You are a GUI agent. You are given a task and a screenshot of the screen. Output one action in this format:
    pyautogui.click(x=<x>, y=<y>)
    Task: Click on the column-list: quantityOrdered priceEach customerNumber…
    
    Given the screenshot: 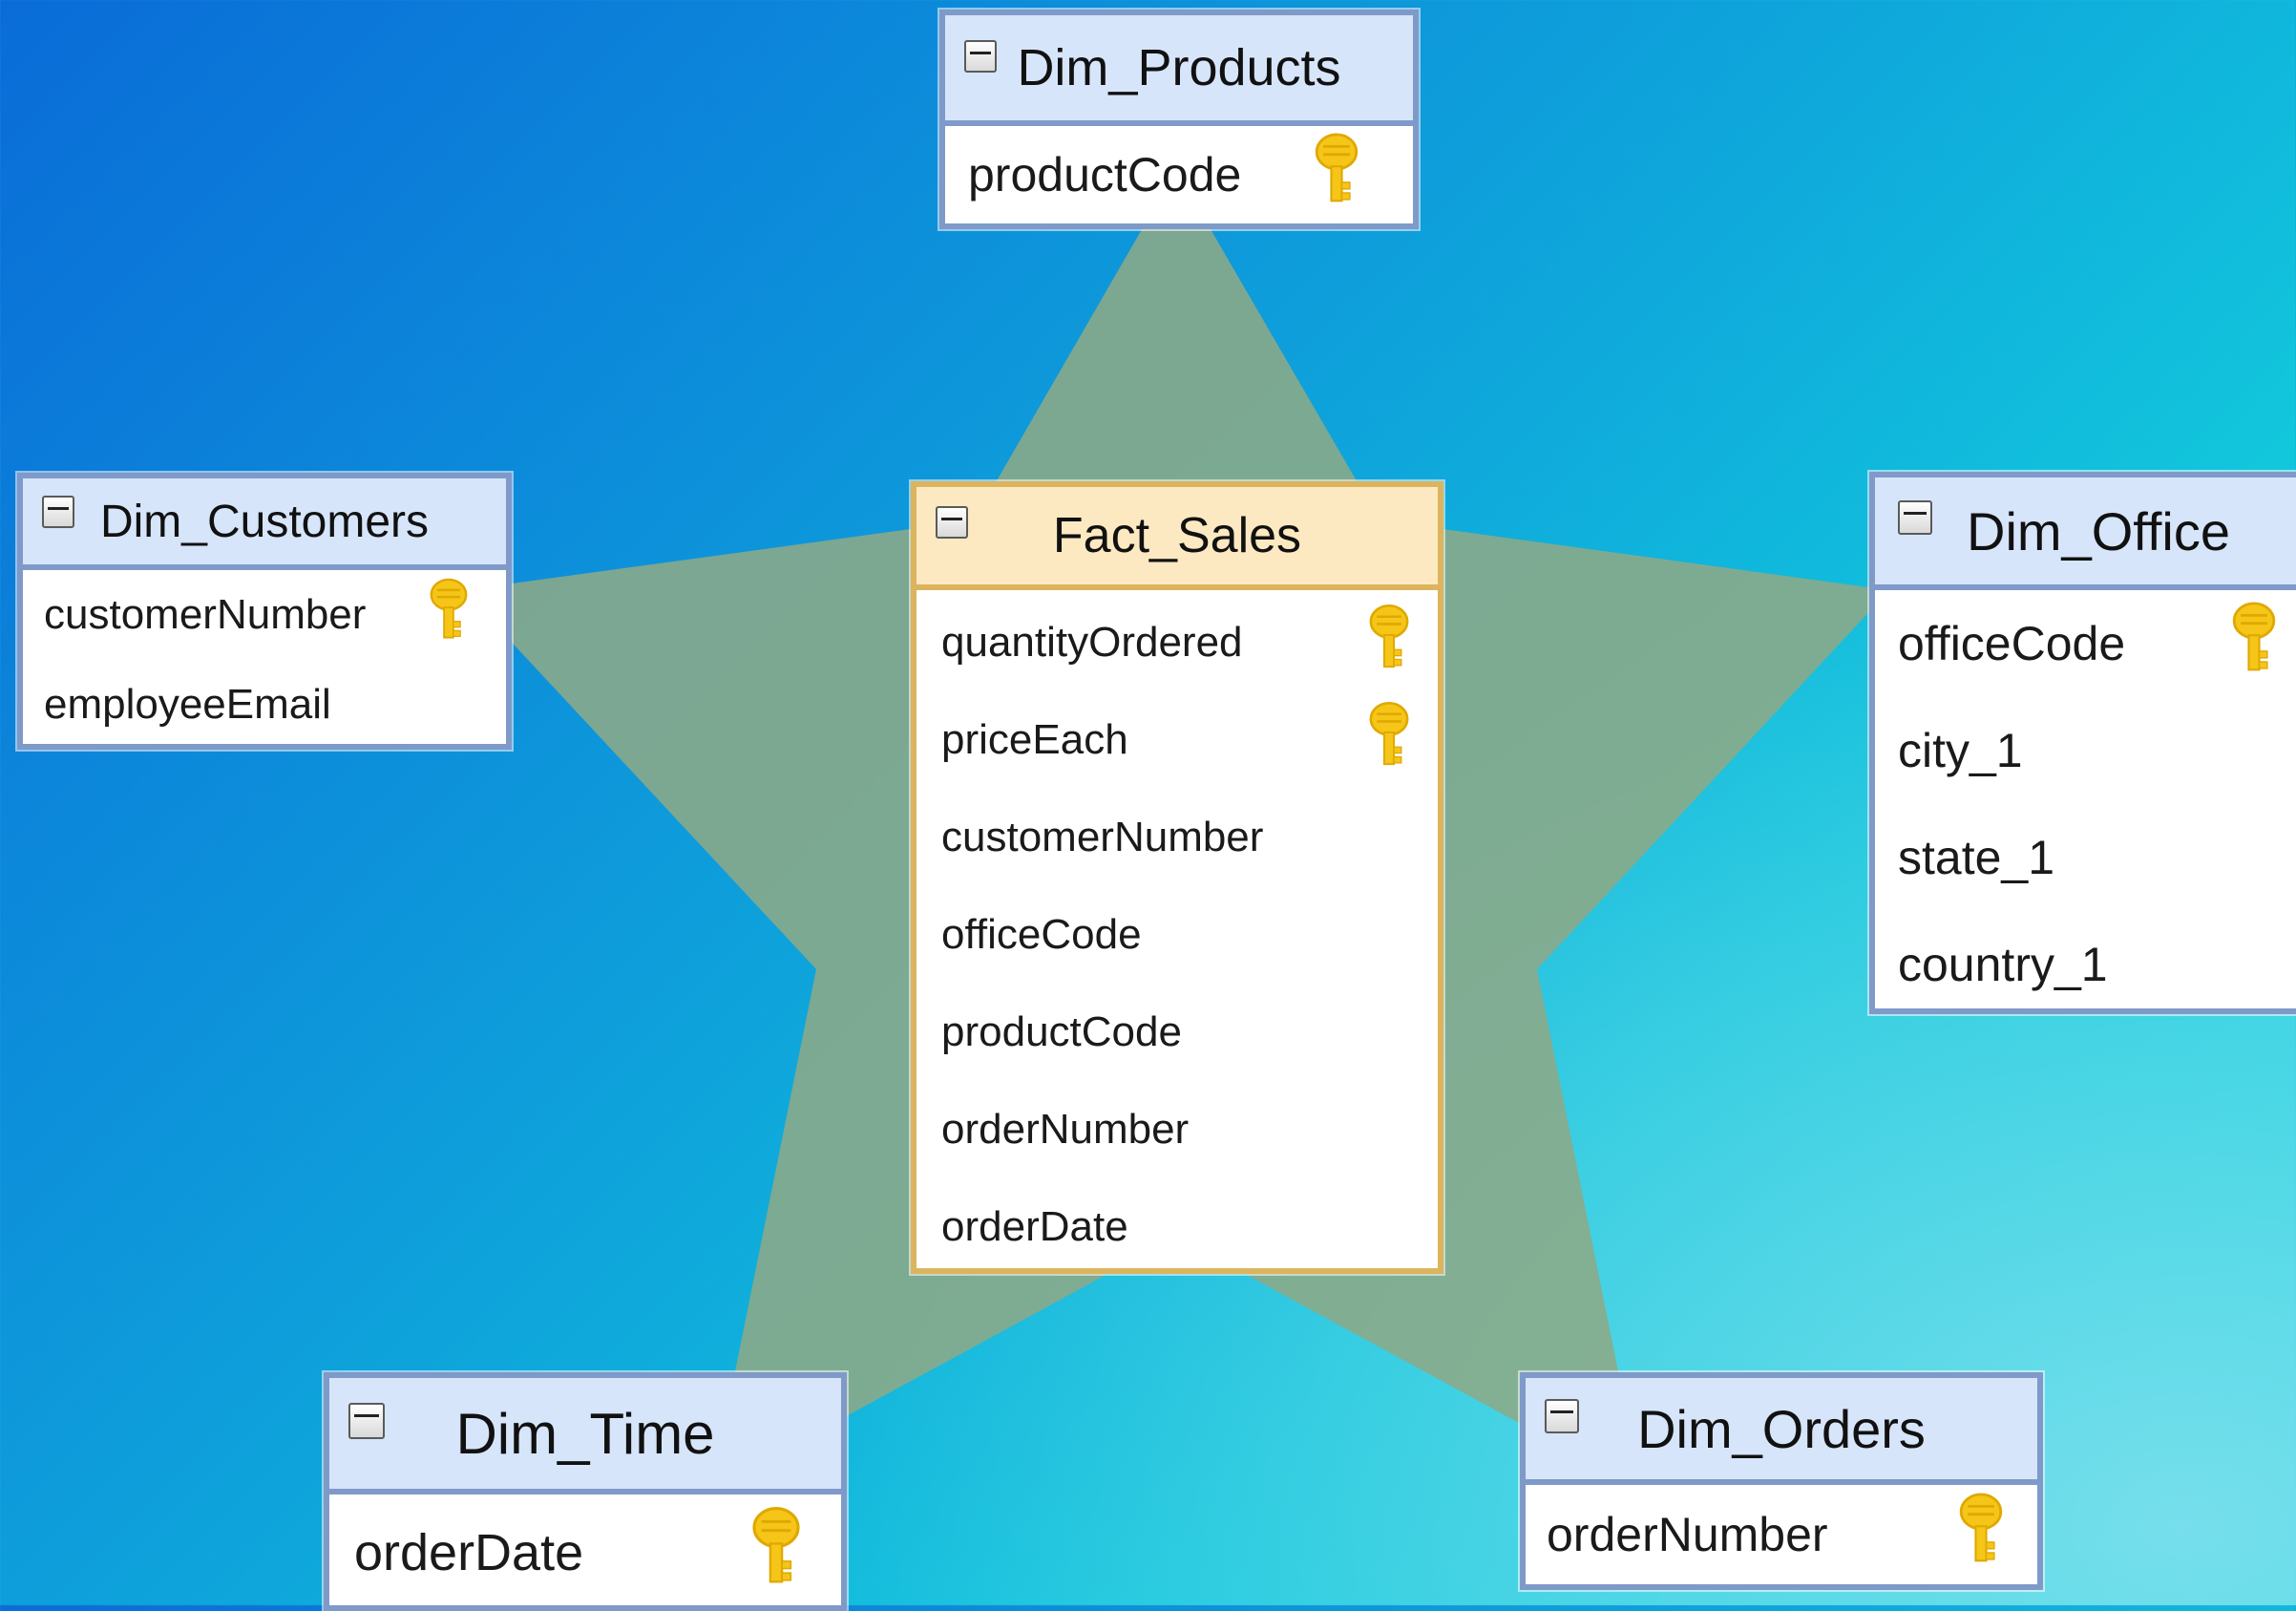 What is the action you would take?
    pyautogui.click(x=1177, y=929)
    